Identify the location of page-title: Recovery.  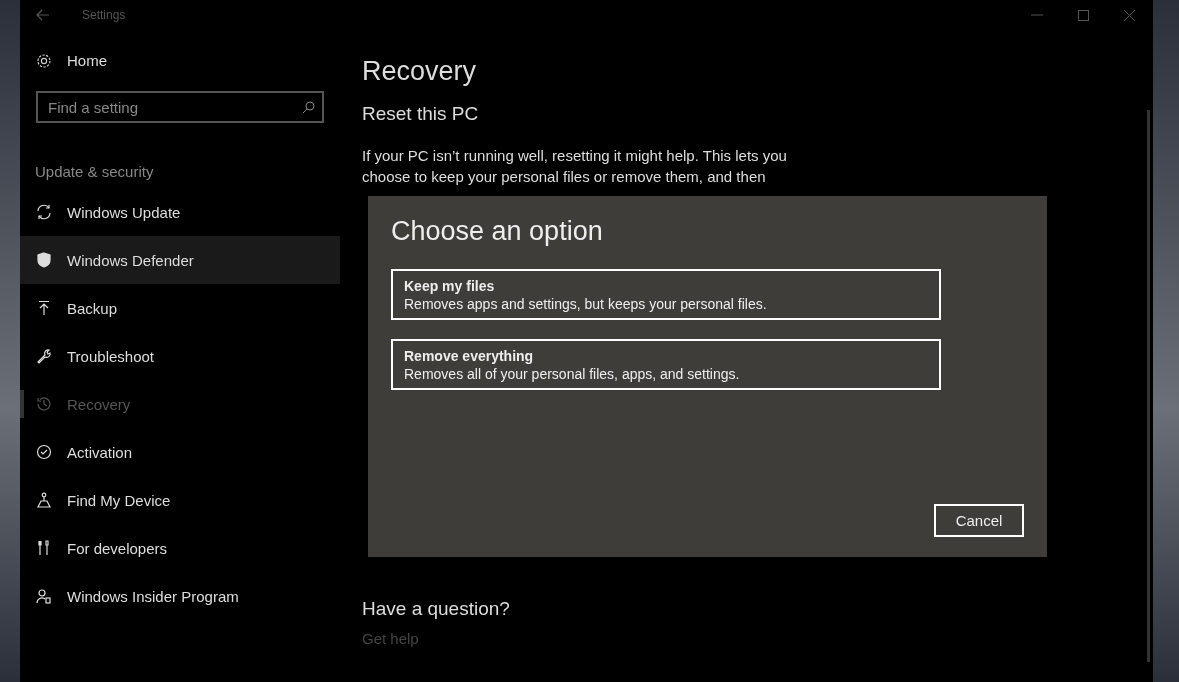
(420, 71).